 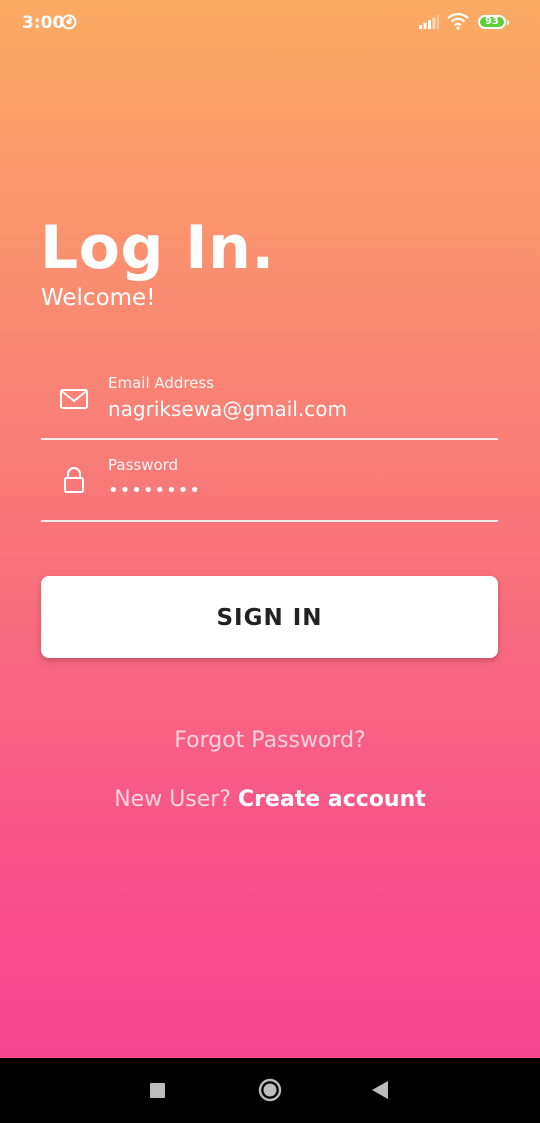 I want to click on signal-icon, so click(x=429, y=22).